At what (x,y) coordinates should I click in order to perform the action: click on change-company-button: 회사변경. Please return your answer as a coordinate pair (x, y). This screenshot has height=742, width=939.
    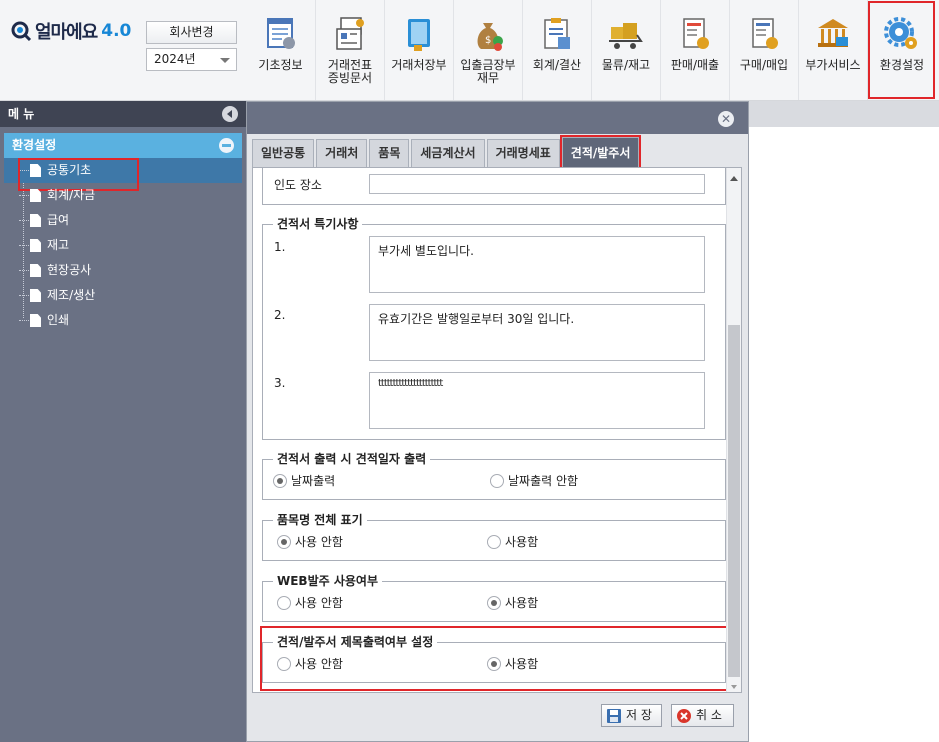
    Looking at the image, I should click on (191, 32).